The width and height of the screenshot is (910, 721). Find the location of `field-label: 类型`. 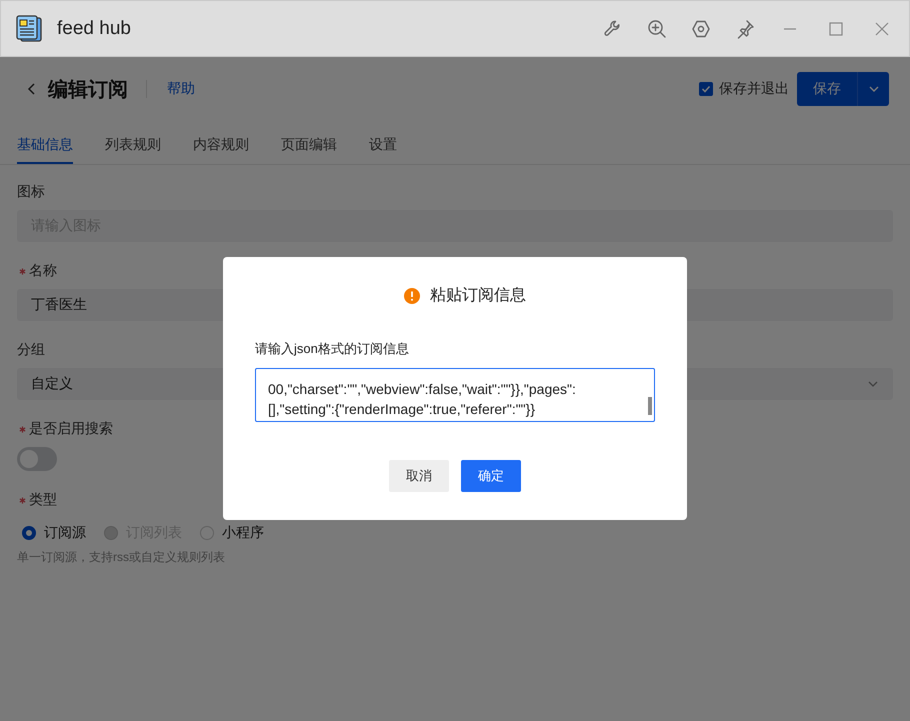

field-label: 类型 is located at coordinates (43, 500).